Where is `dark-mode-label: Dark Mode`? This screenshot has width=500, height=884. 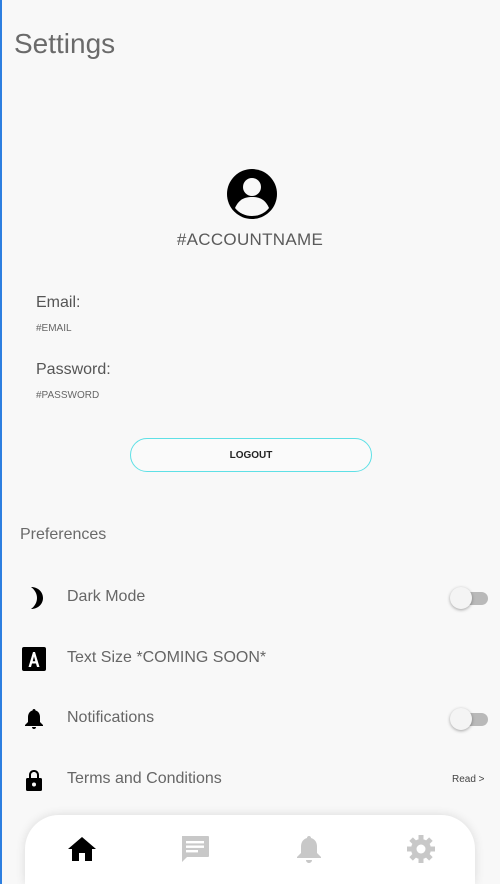
dark-mode-label: Dark Mode is located at coordinates (106, 596).